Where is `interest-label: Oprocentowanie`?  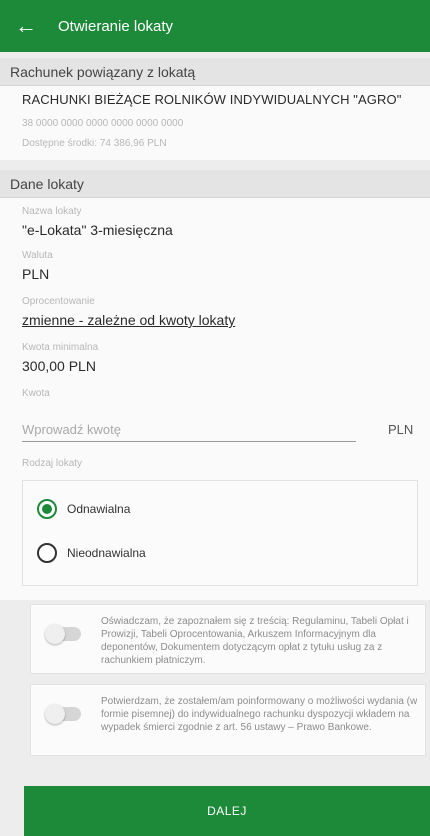 interest-label: Oprocentowanie is located at coordinates (58, 301).